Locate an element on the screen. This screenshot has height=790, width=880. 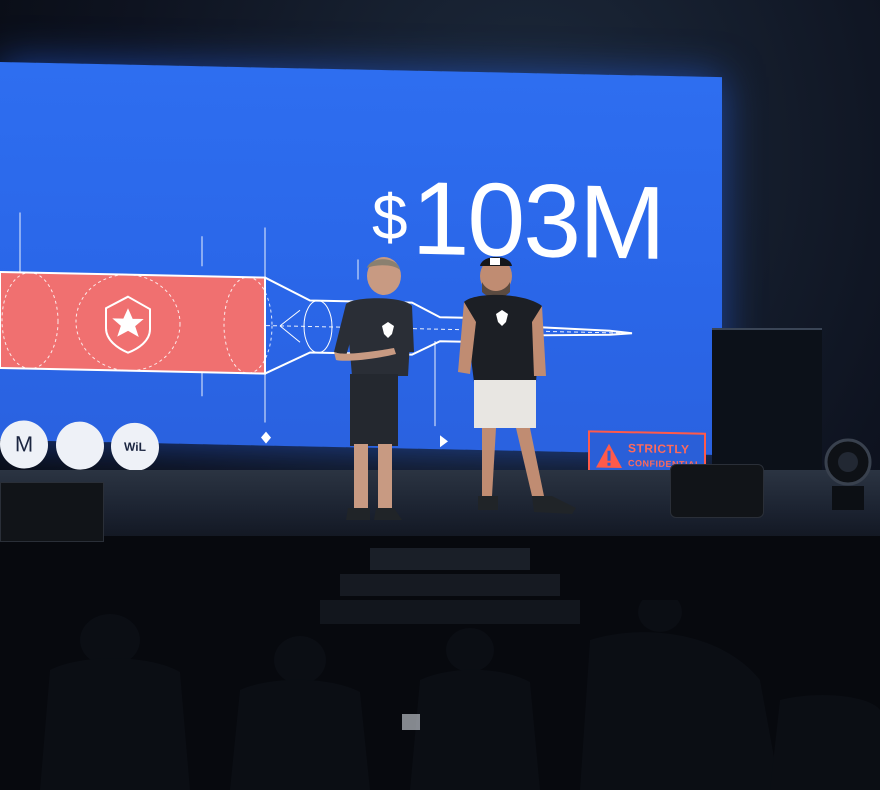
investor-logo-wil: WiL is located at coordinates (135, 447).